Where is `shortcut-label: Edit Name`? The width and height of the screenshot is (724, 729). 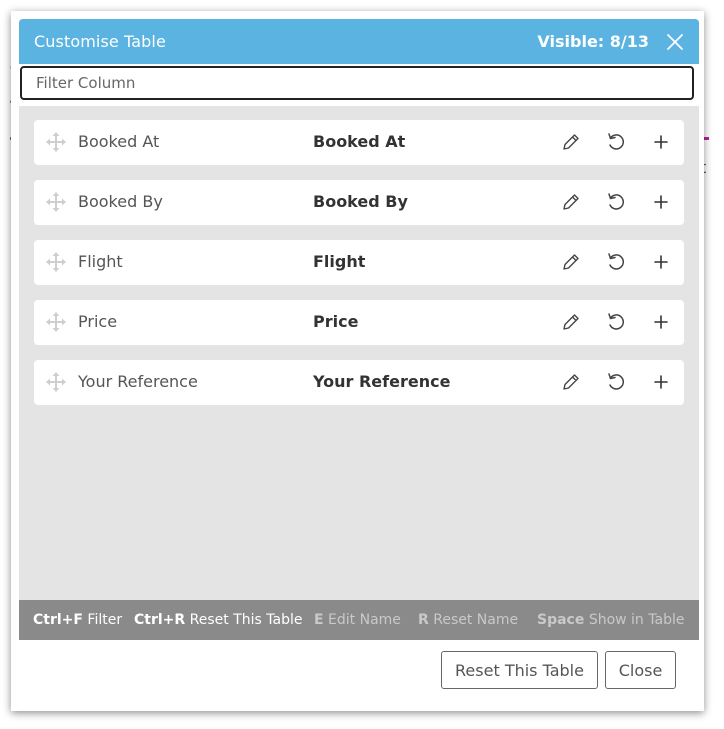 shortcut-label: Edit Name is located at coordinates (364, 620).